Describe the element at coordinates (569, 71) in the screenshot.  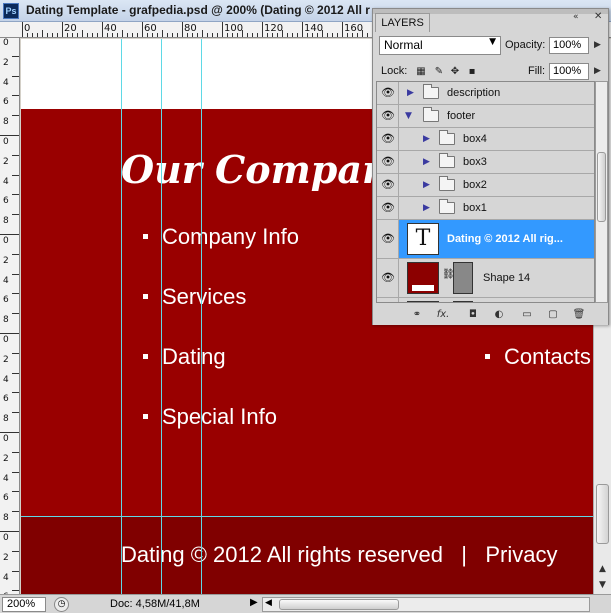
I see `fill-field: 100%` at that location.